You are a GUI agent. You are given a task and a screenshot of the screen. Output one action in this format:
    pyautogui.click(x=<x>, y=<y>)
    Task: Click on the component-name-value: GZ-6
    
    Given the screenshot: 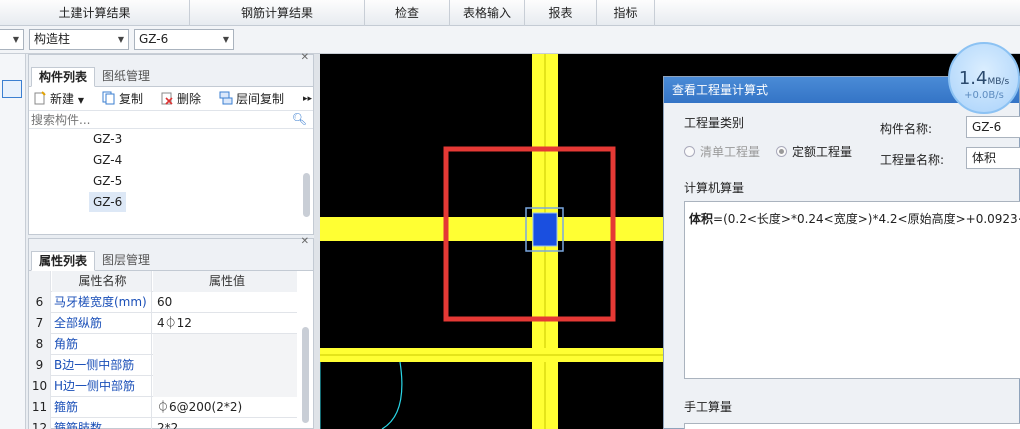 What is the action you would take?
    pyautogui.click(x=154, y=39)
    